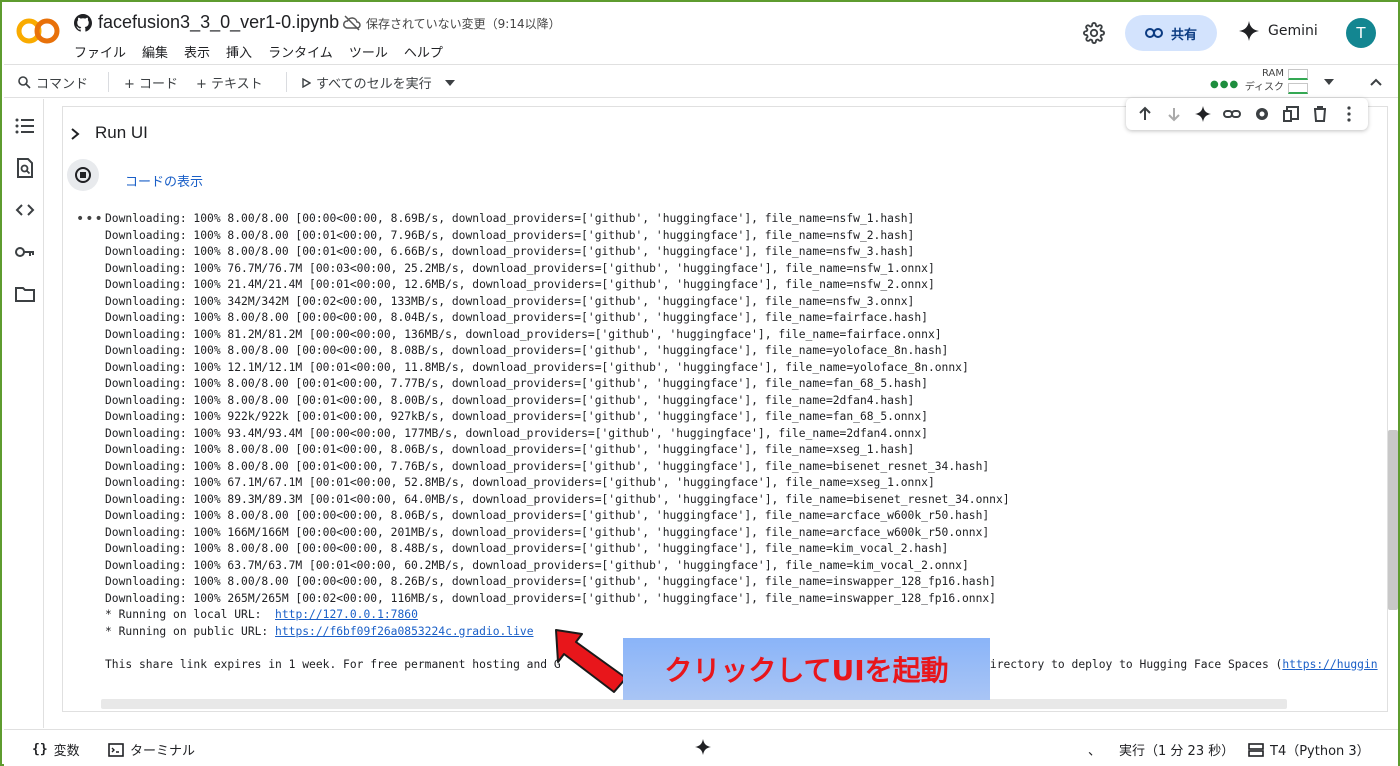 Image resolution: width=1400 pixels, height=766 pixels. Describe the element at coordinates (1145, 114) in the screenshot. I see `move-up-icon` at that location.